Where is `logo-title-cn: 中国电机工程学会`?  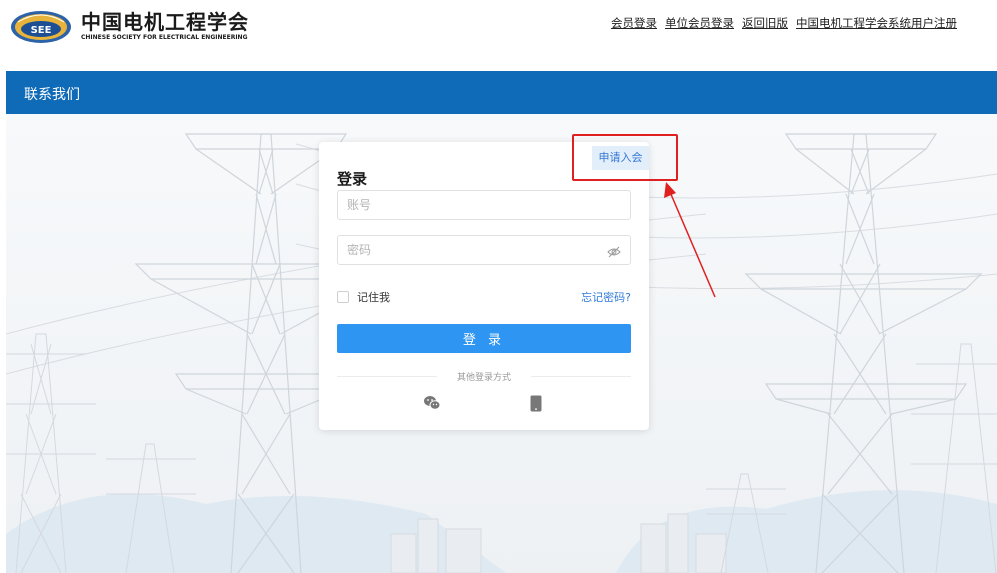
logo-title-cn: 中国电机工程学会 is located at coordinates (165, 22).